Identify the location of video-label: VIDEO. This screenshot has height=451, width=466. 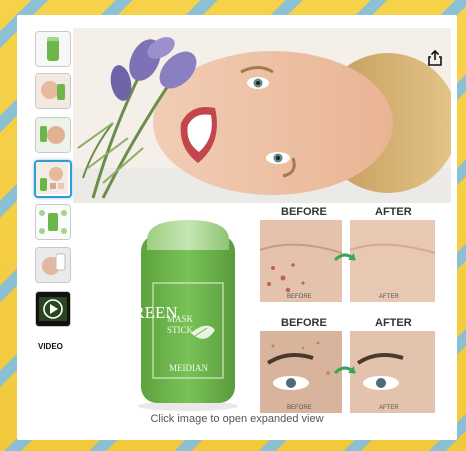
(50, 346).